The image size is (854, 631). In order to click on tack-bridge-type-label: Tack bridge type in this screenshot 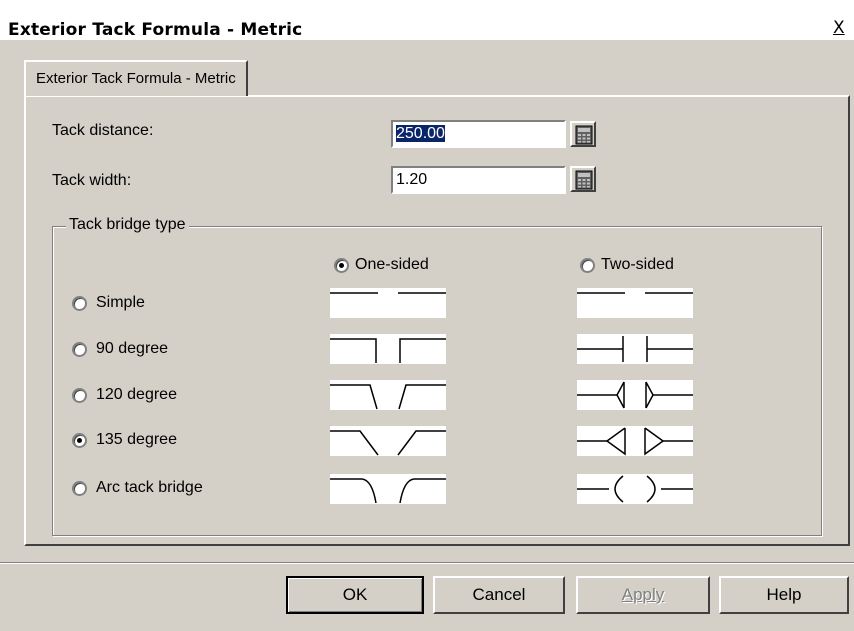, I will do `click(127, 225)`.